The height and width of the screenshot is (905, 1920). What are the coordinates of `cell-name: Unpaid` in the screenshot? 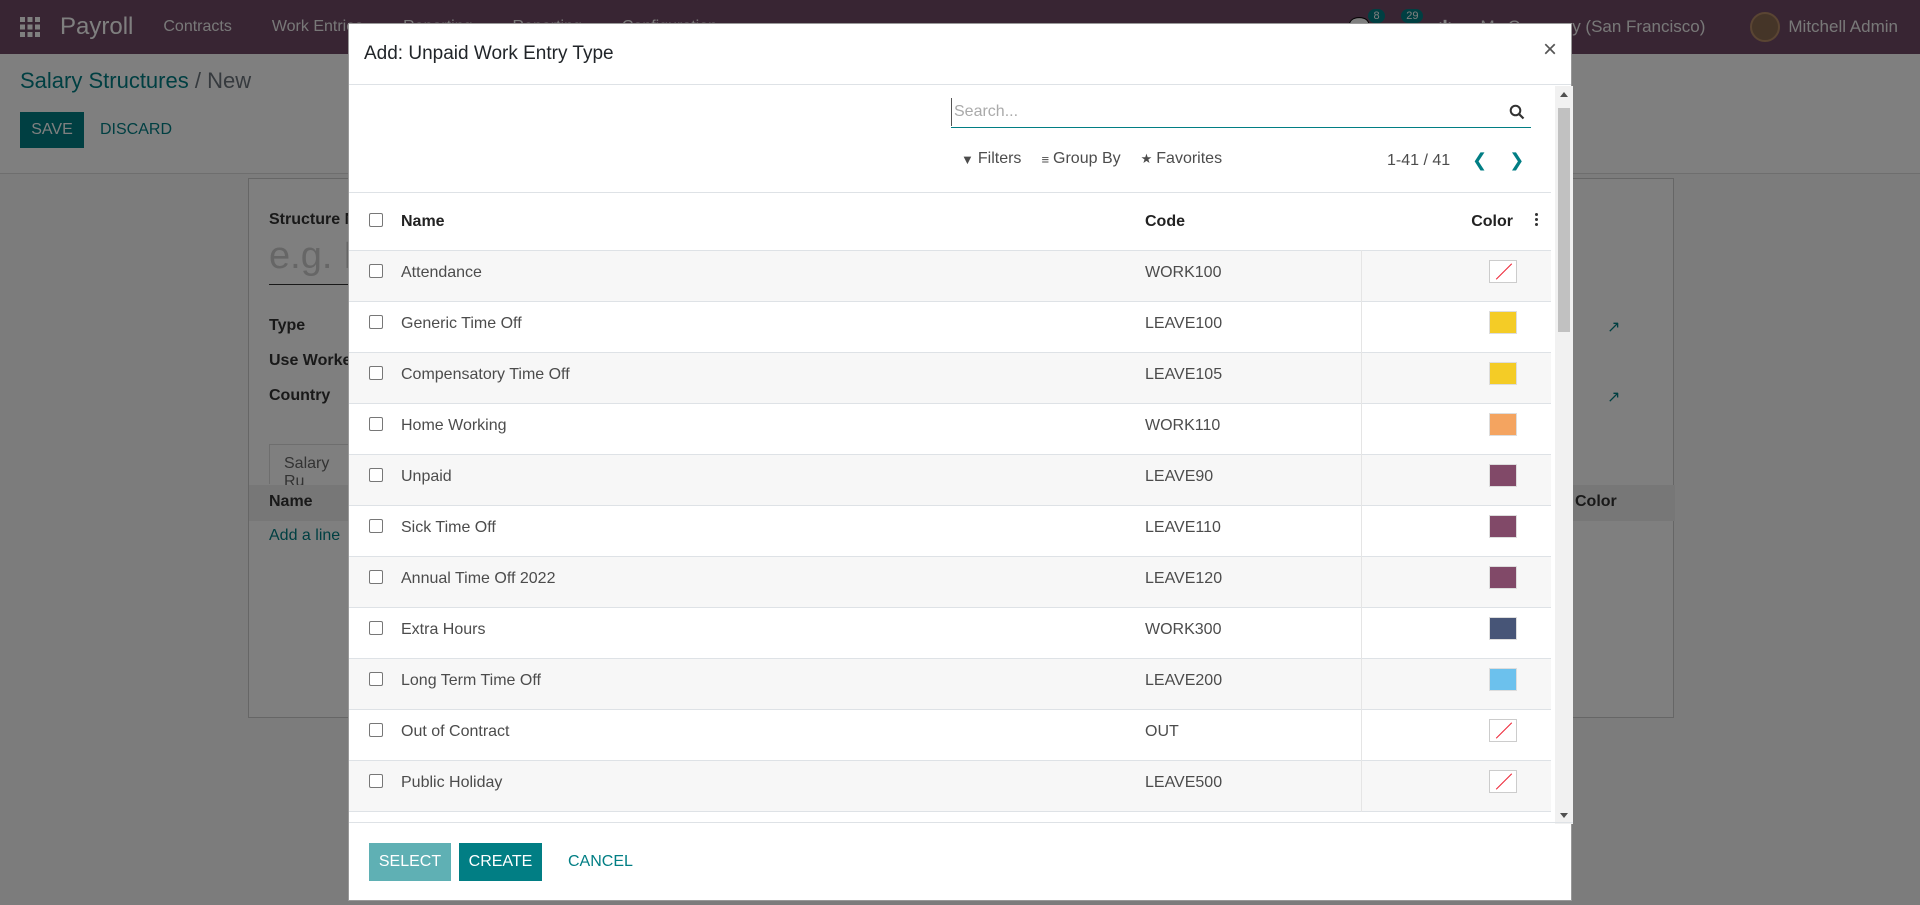 It's located at (771, 480).